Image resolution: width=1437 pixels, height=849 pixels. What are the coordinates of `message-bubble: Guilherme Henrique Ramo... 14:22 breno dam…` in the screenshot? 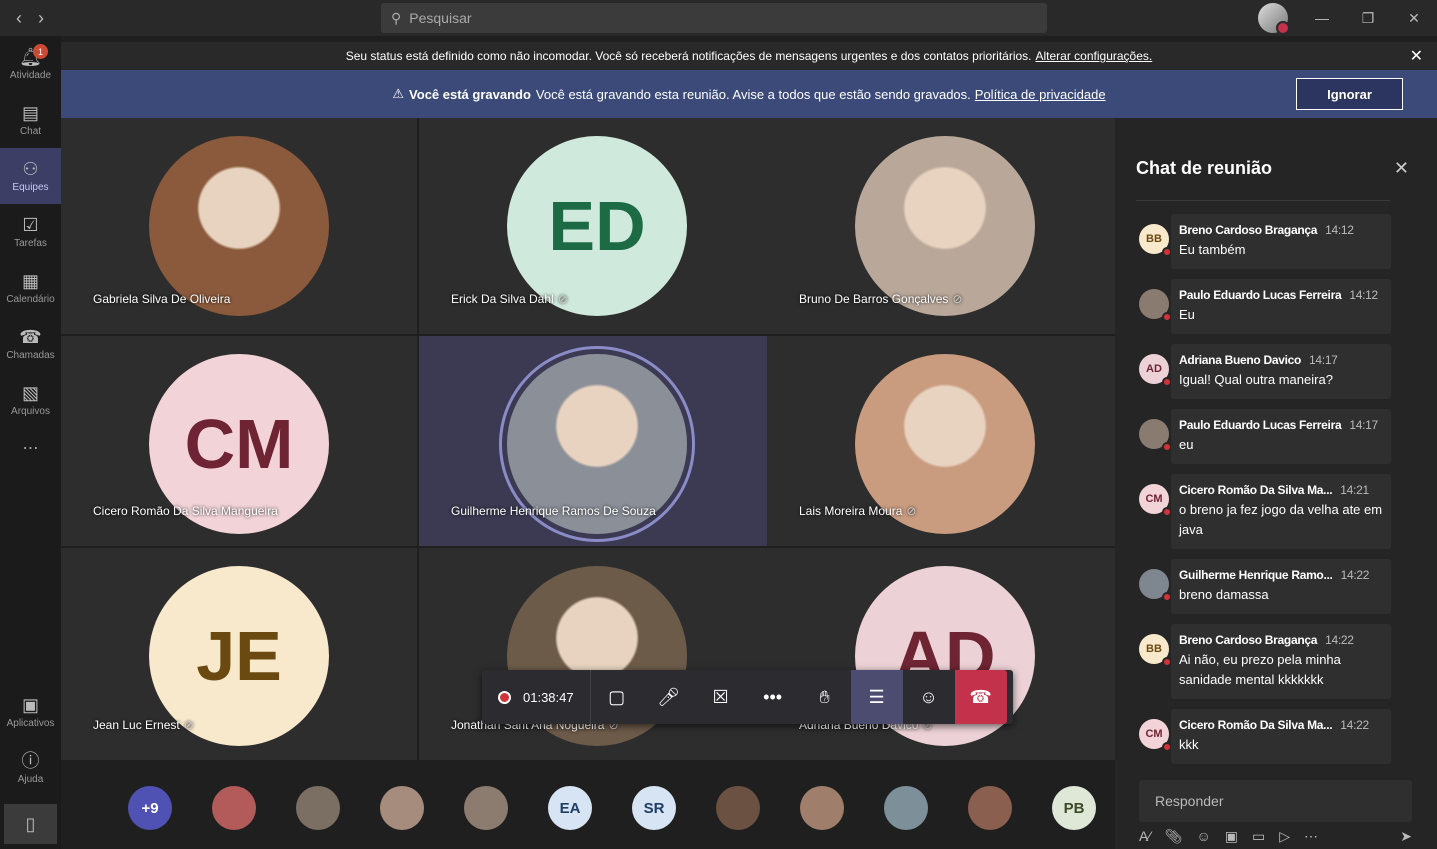 It's located at (1281, 586).